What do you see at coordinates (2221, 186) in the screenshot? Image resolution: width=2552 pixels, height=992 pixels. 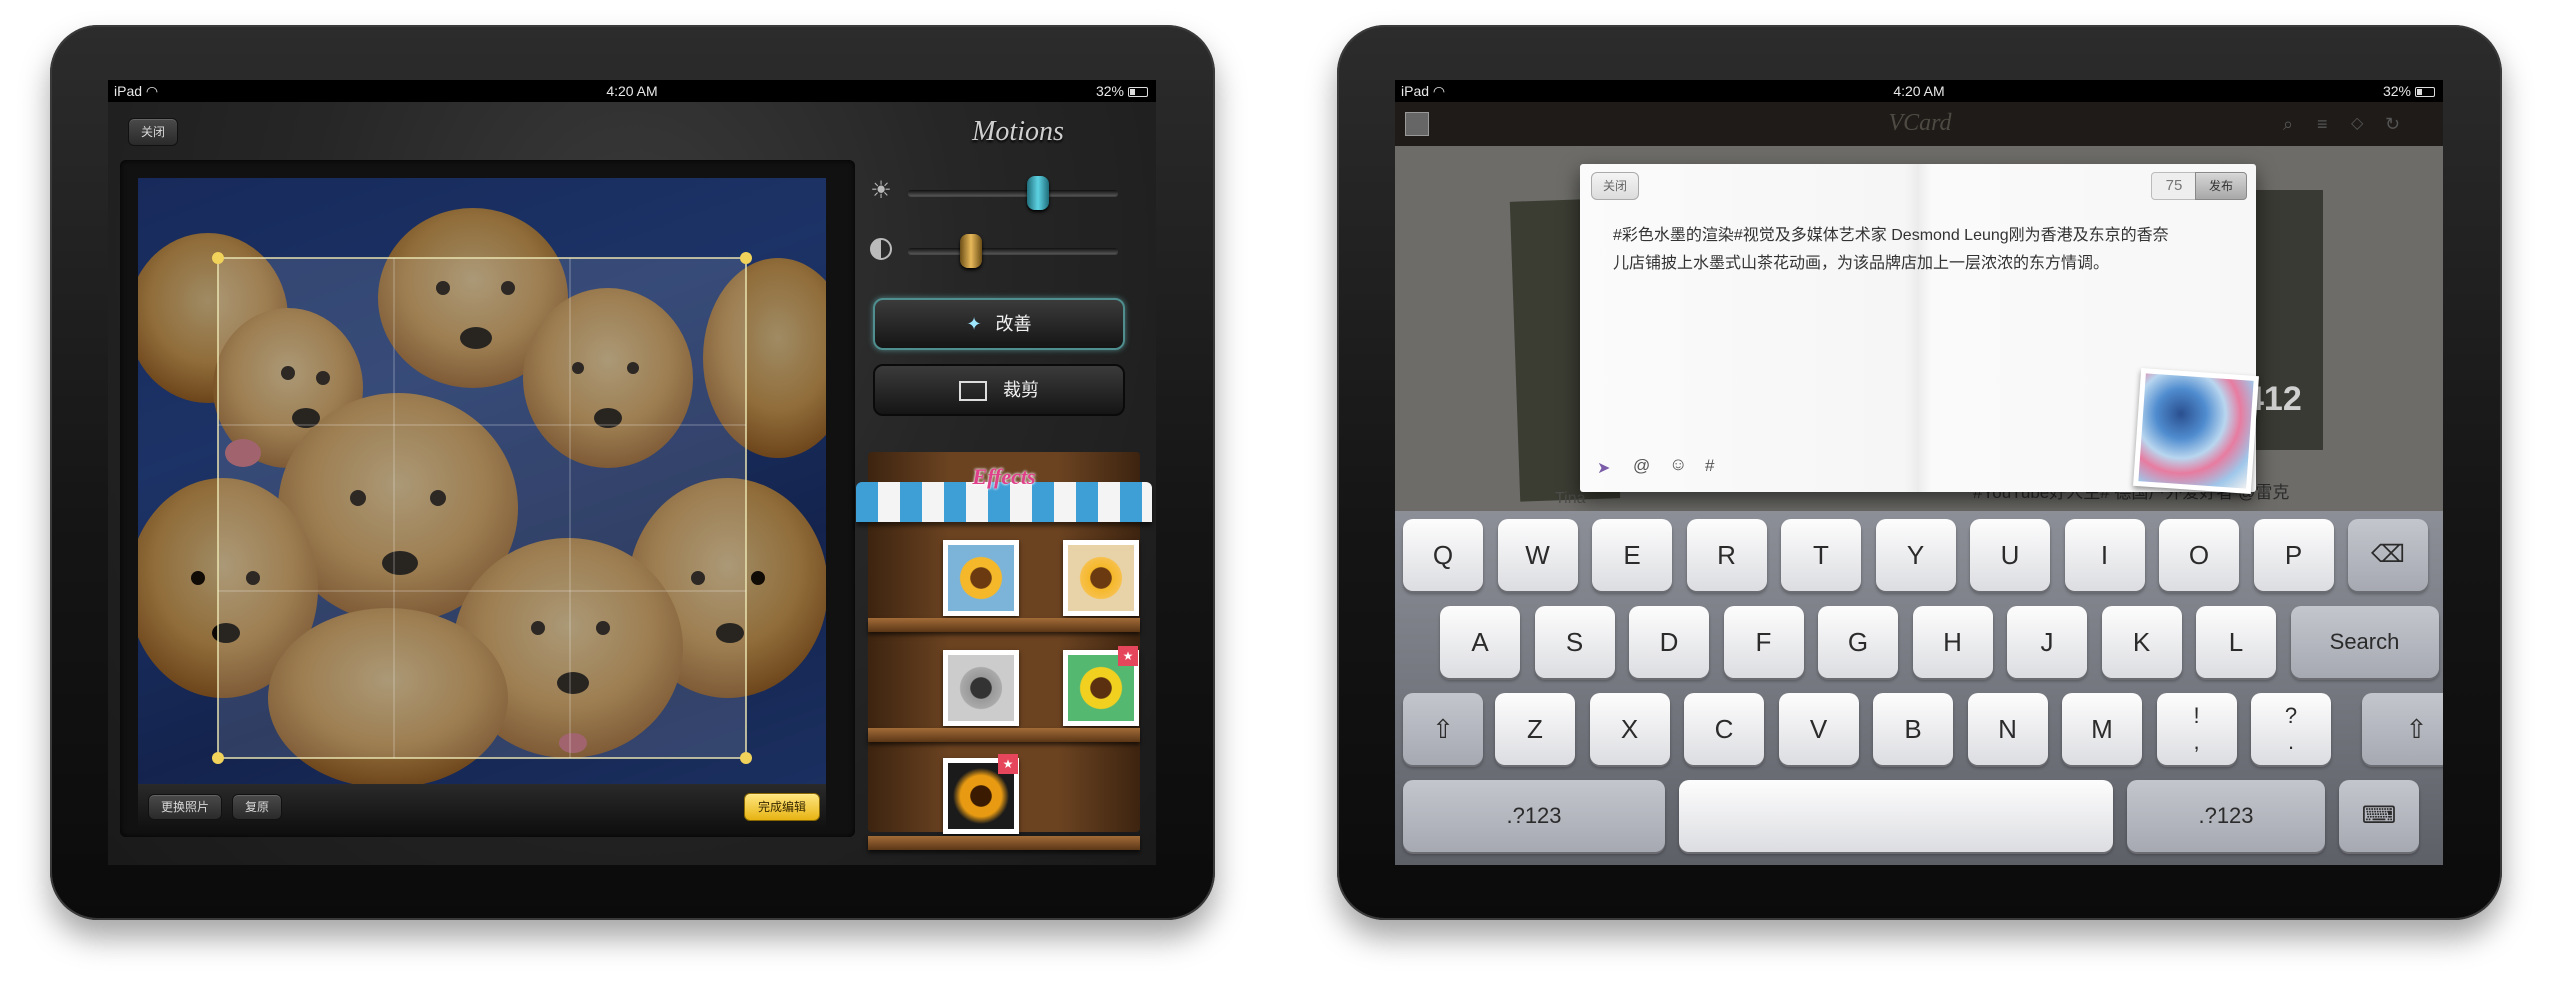 I see `publish-button: 发布` at bounding box center [2221, 186].